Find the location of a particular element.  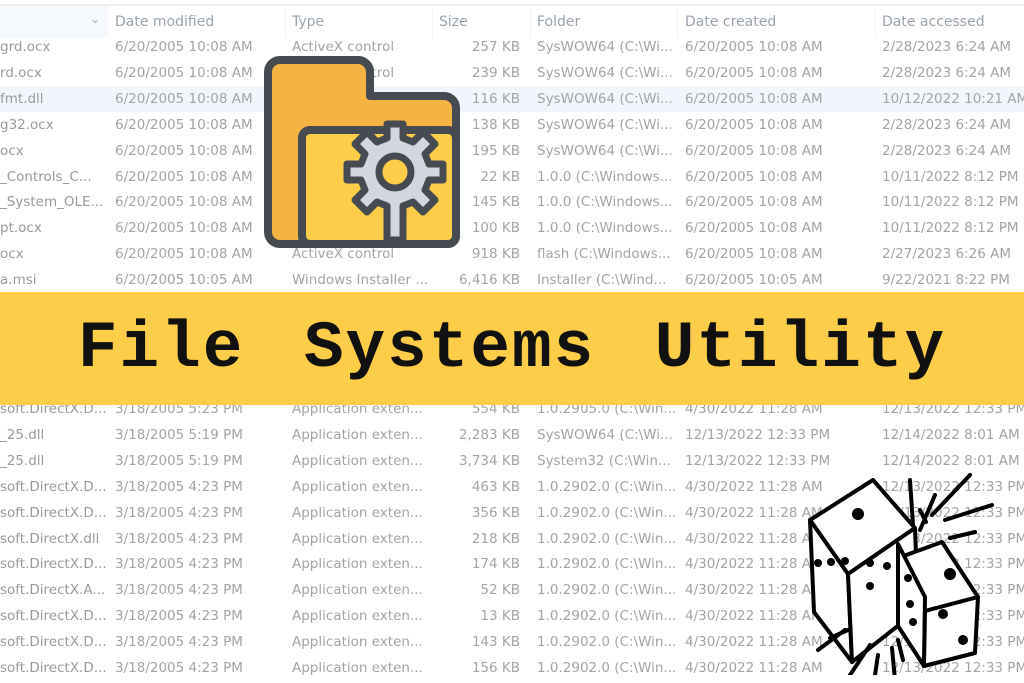

column-date-modified: Date modified is located at coordinates (164, 22).